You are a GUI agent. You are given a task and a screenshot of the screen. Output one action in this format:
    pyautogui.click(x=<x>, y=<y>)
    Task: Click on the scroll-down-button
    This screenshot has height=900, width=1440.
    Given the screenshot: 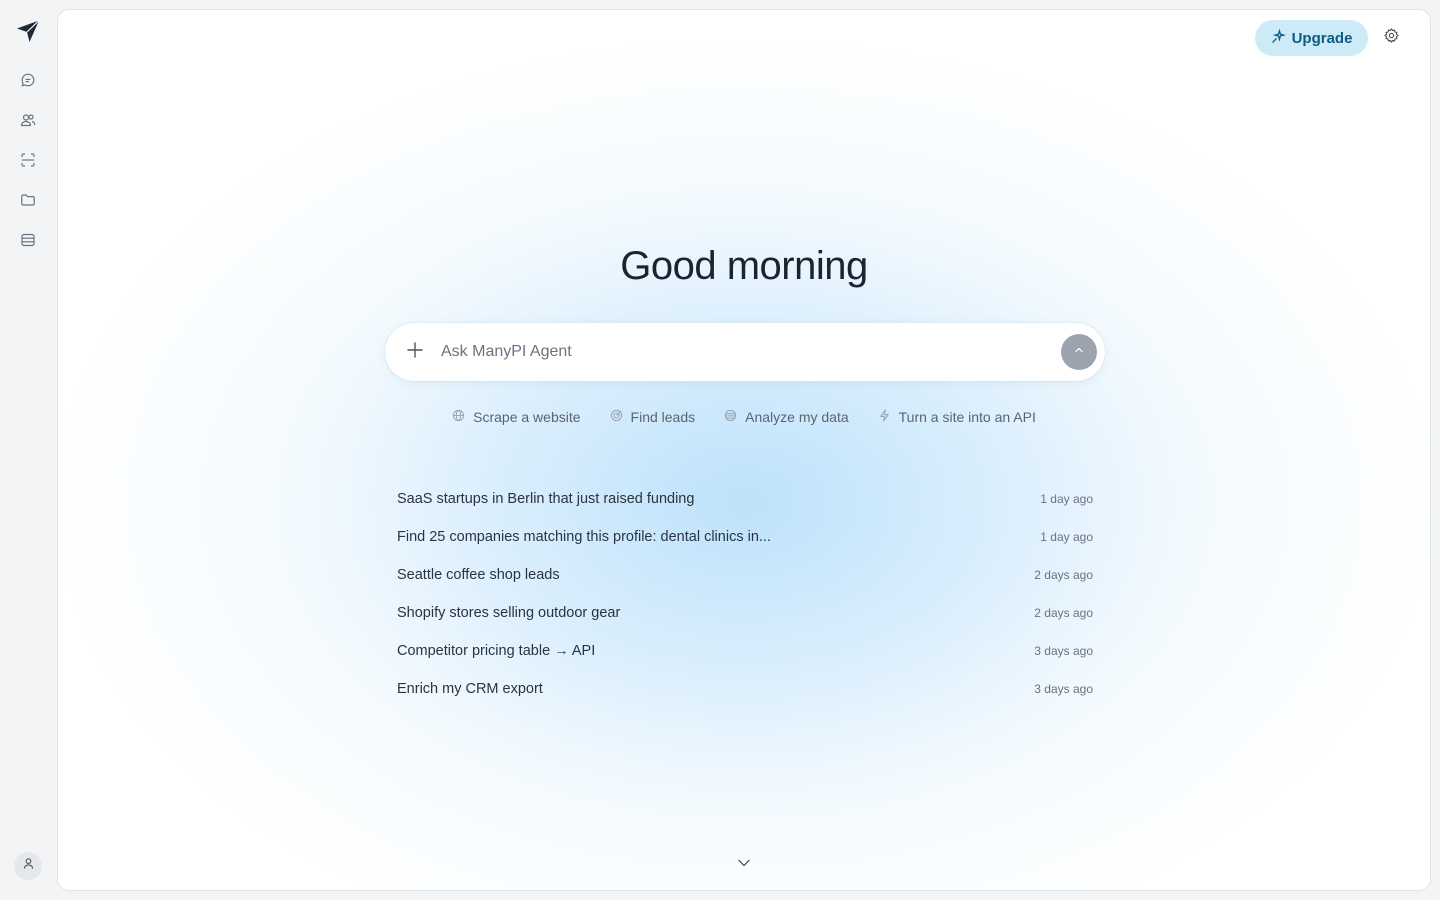 What is the action you would take?
    pyautogui.click(x=744, y=865)
    